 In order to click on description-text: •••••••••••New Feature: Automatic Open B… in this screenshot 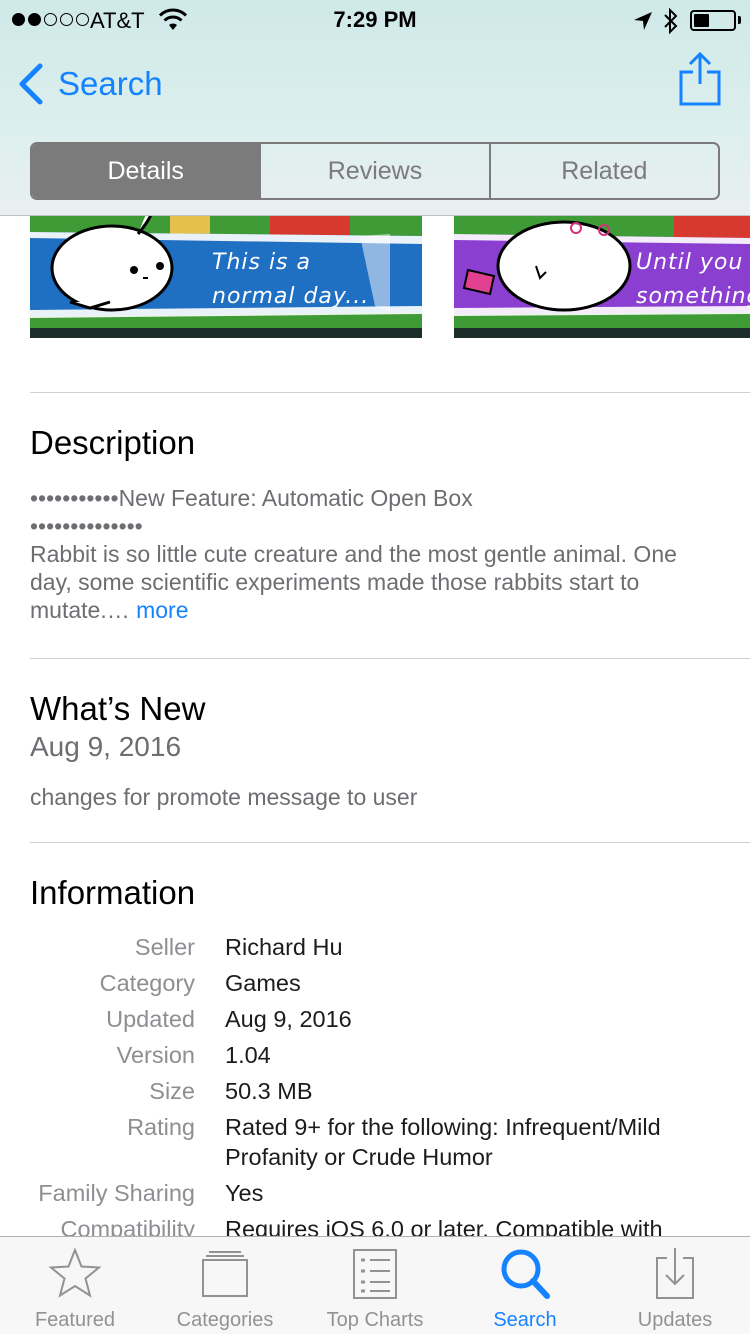, I will do `click(375, 554)`.